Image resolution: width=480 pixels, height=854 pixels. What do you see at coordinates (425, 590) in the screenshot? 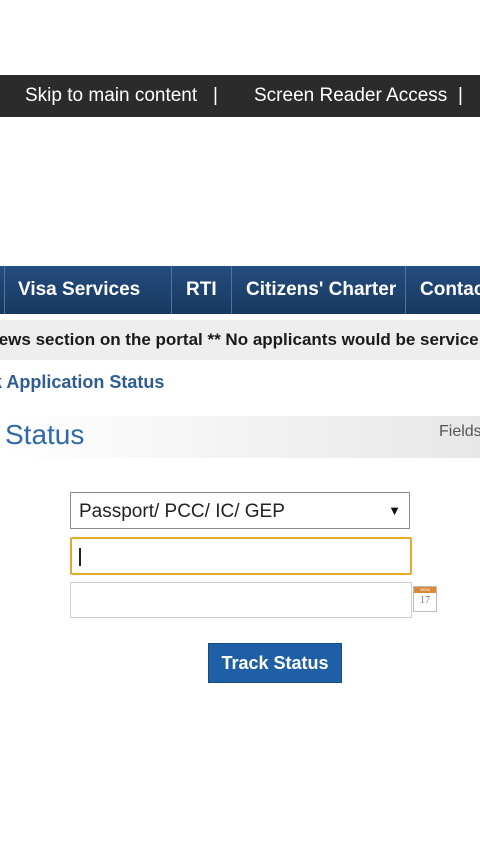
I see `calendar-icon-header: MON` at bounding box center [425, 590].